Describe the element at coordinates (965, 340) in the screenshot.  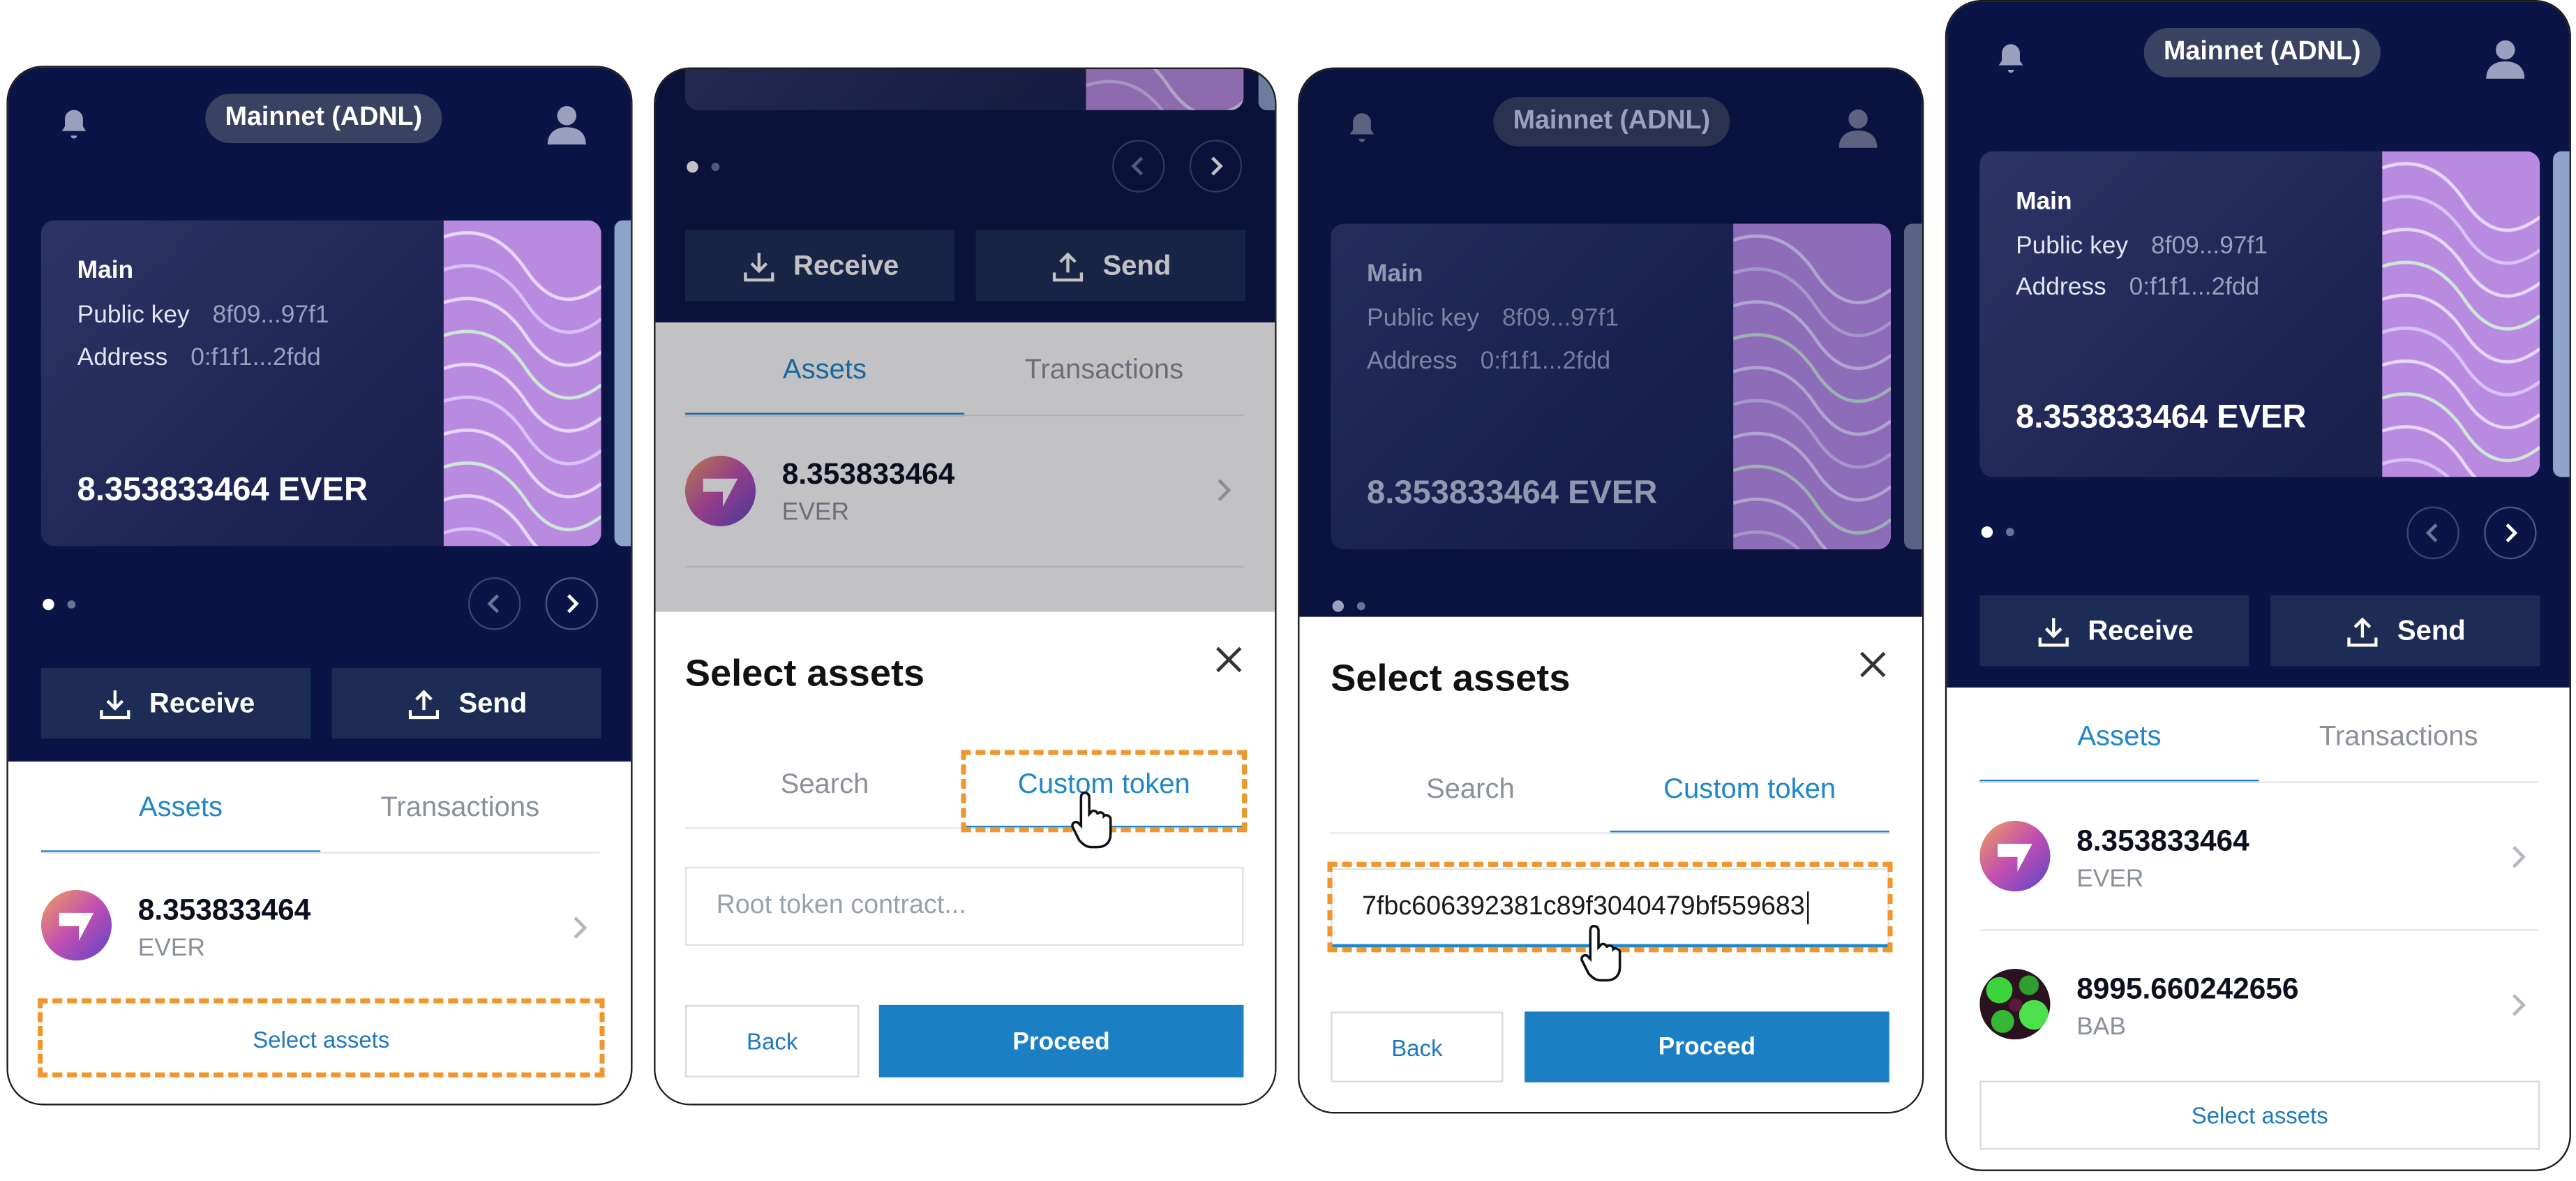
I see `modal-backdrop` at that location.